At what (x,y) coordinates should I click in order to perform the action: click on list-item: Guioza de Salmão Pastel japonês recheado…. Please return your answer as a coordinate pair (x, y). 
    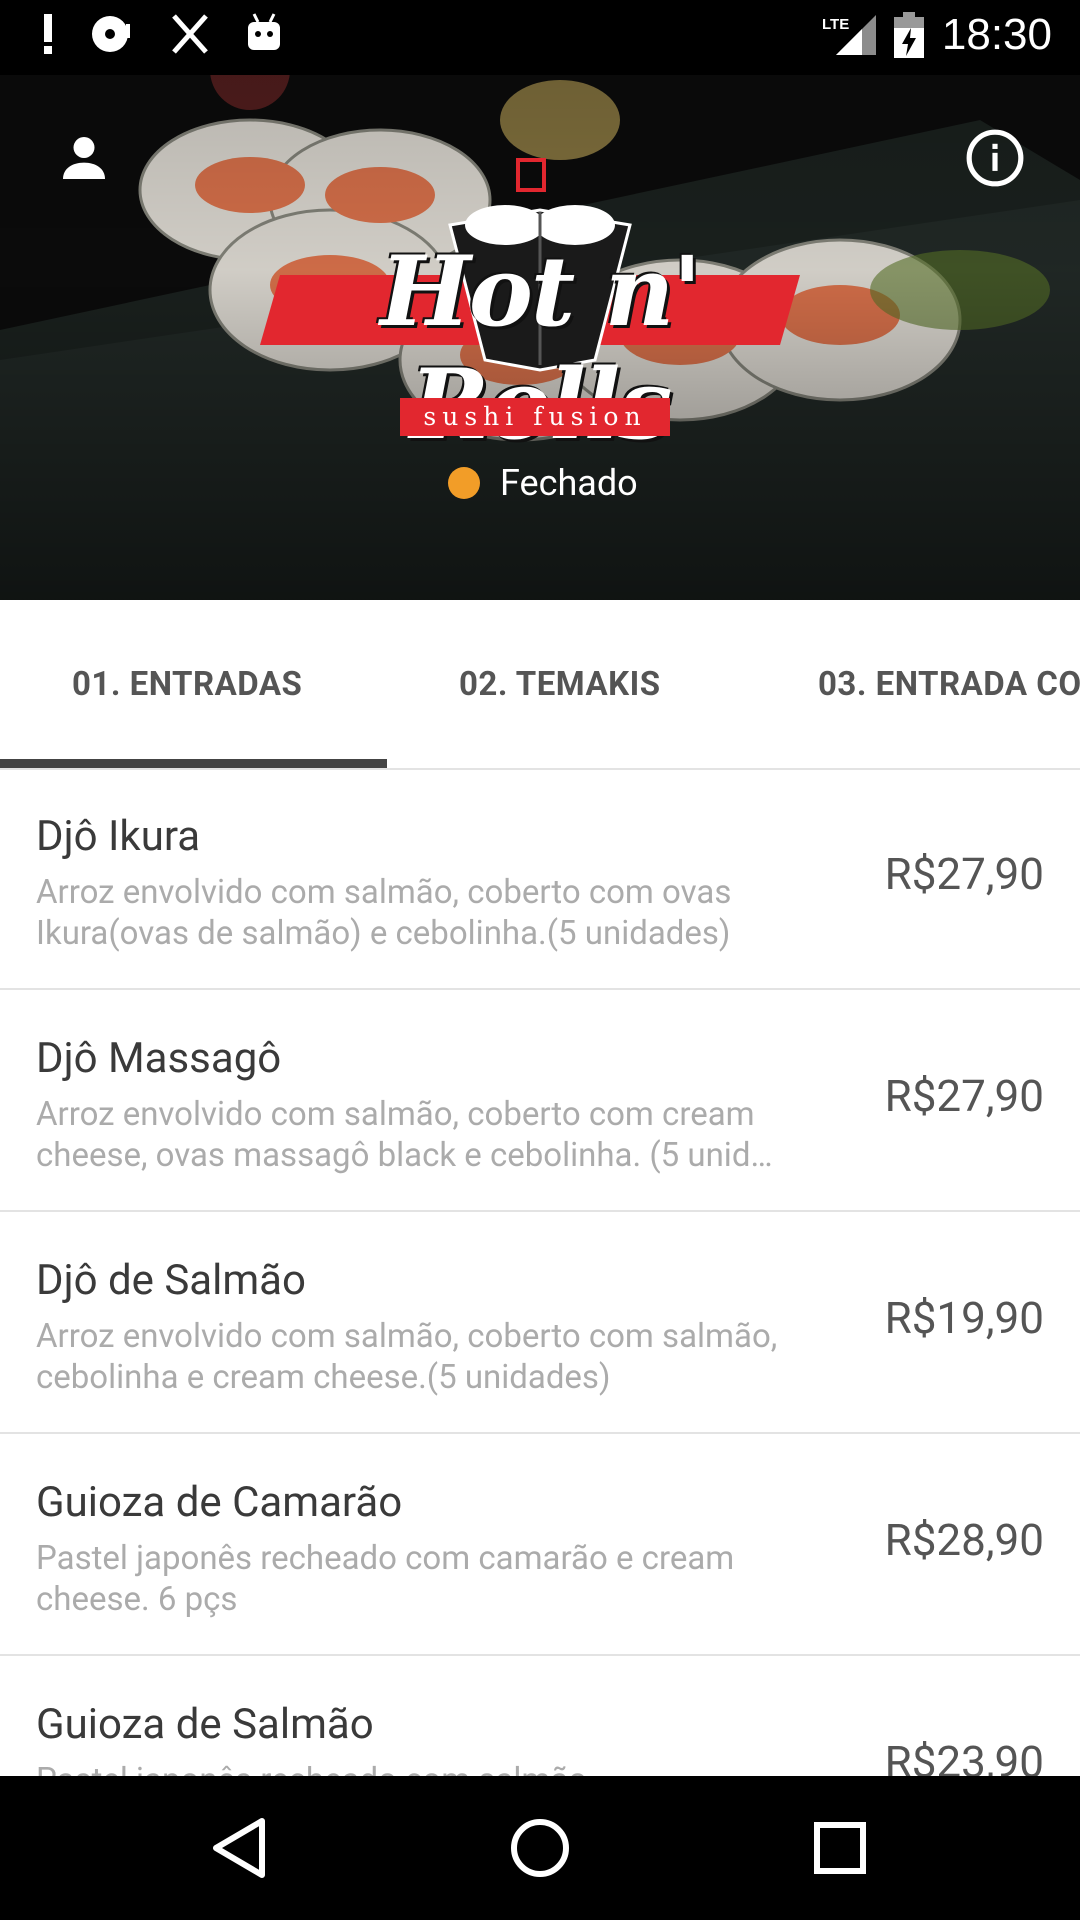
    Looking at the image, I should click on (540, 1716).